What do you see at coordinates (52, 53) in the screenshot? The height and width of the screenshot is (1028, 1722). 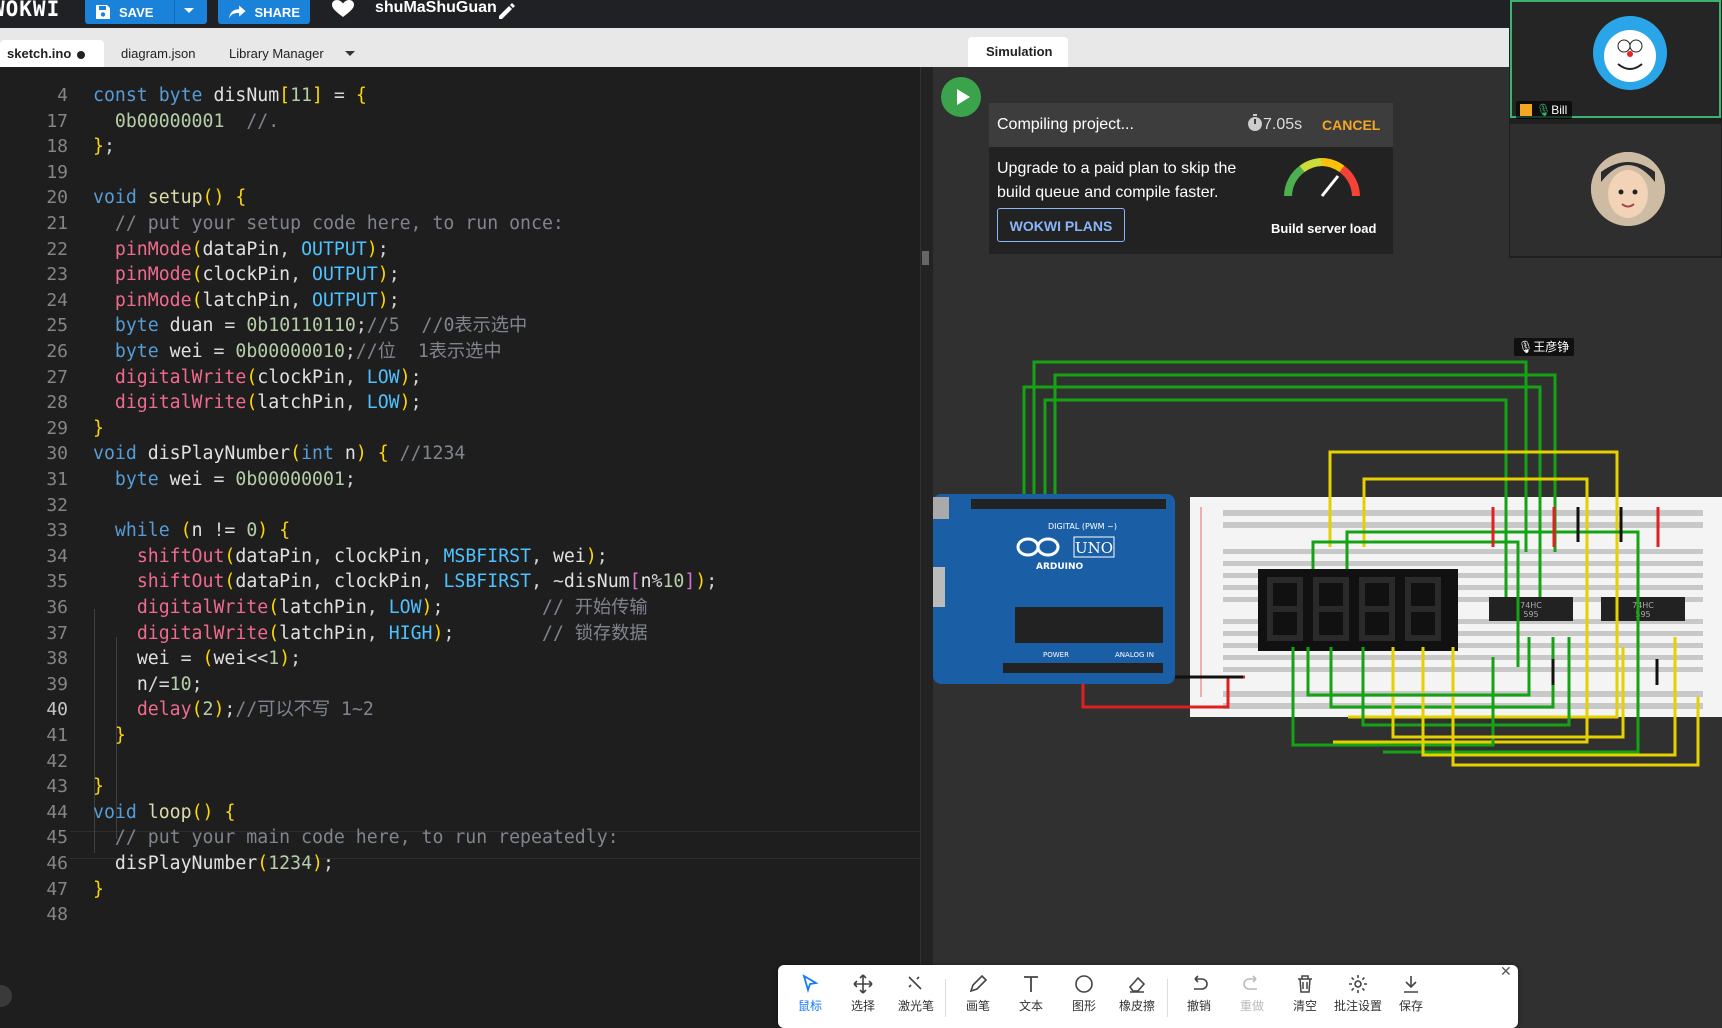 I see `tab-sketch-ino: sketch.ino` at bounding box center [52, 53].